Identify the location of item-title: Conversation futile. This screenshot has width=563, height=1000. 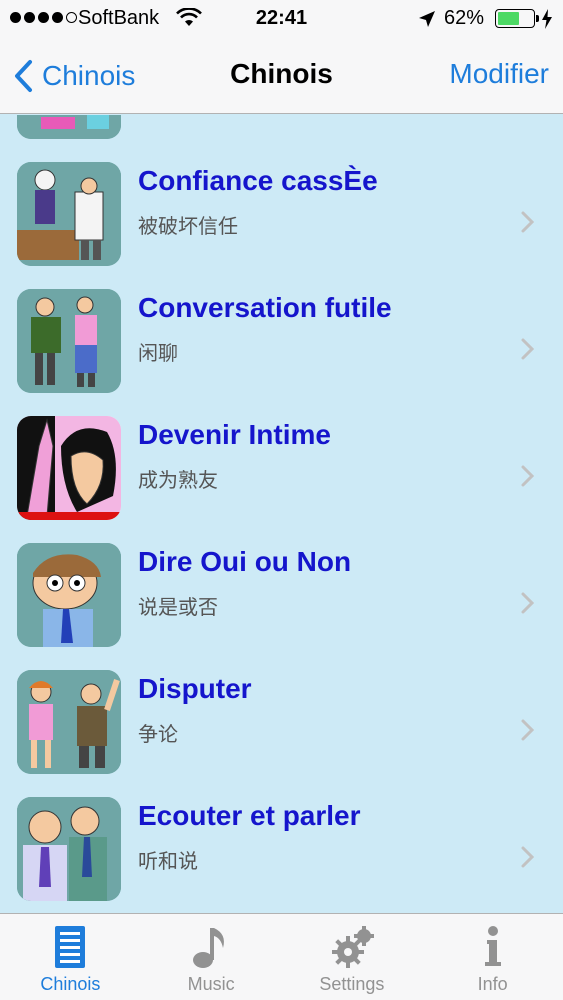
(265, 307).